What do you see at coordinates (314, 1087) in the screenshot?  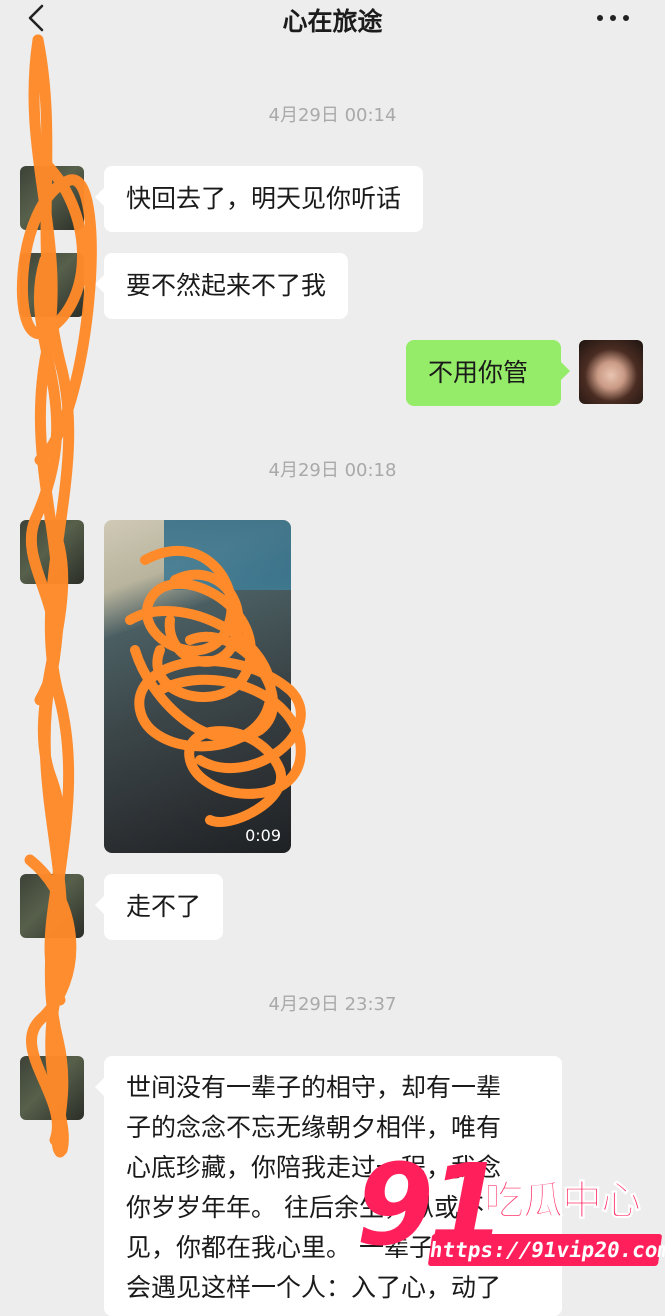 I see `message-line: 世间没有一辈子的相守，却有一辈` at bounding box center [314, 1087].